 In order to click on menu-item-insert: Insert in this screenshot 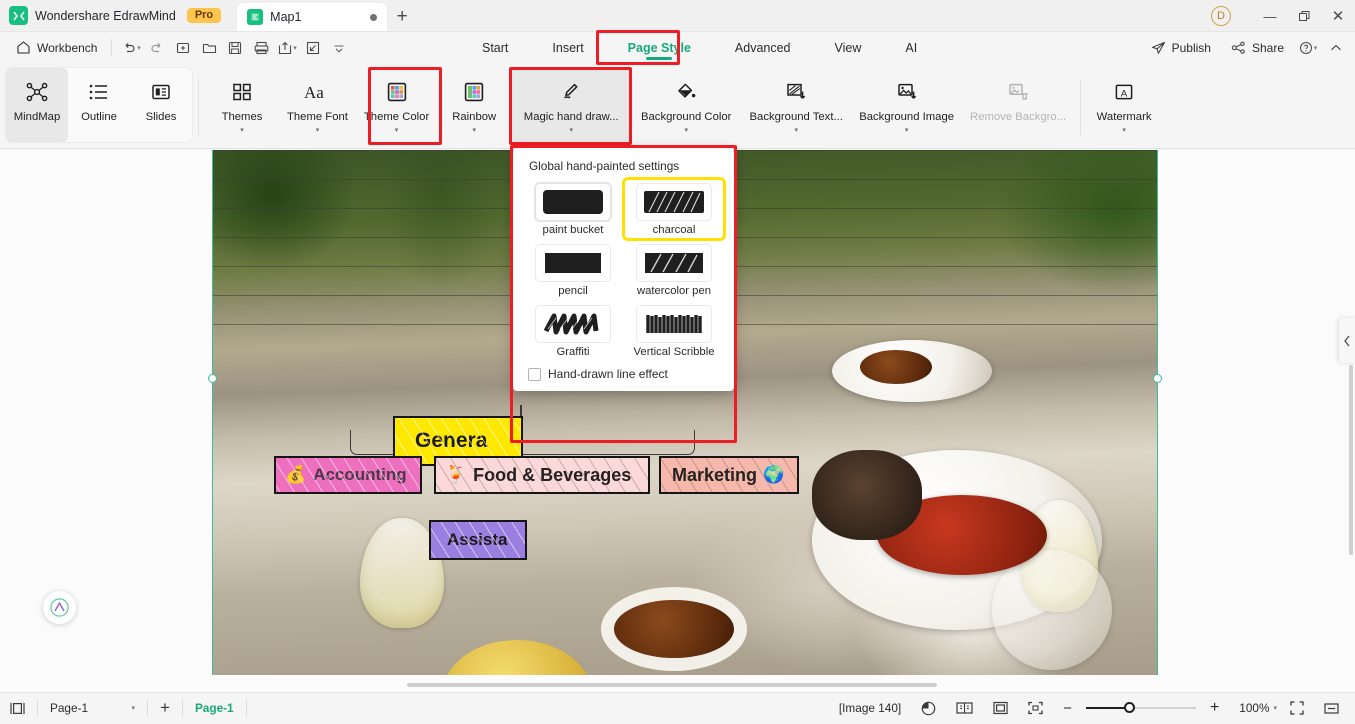, I will do `click(567, 47)`.